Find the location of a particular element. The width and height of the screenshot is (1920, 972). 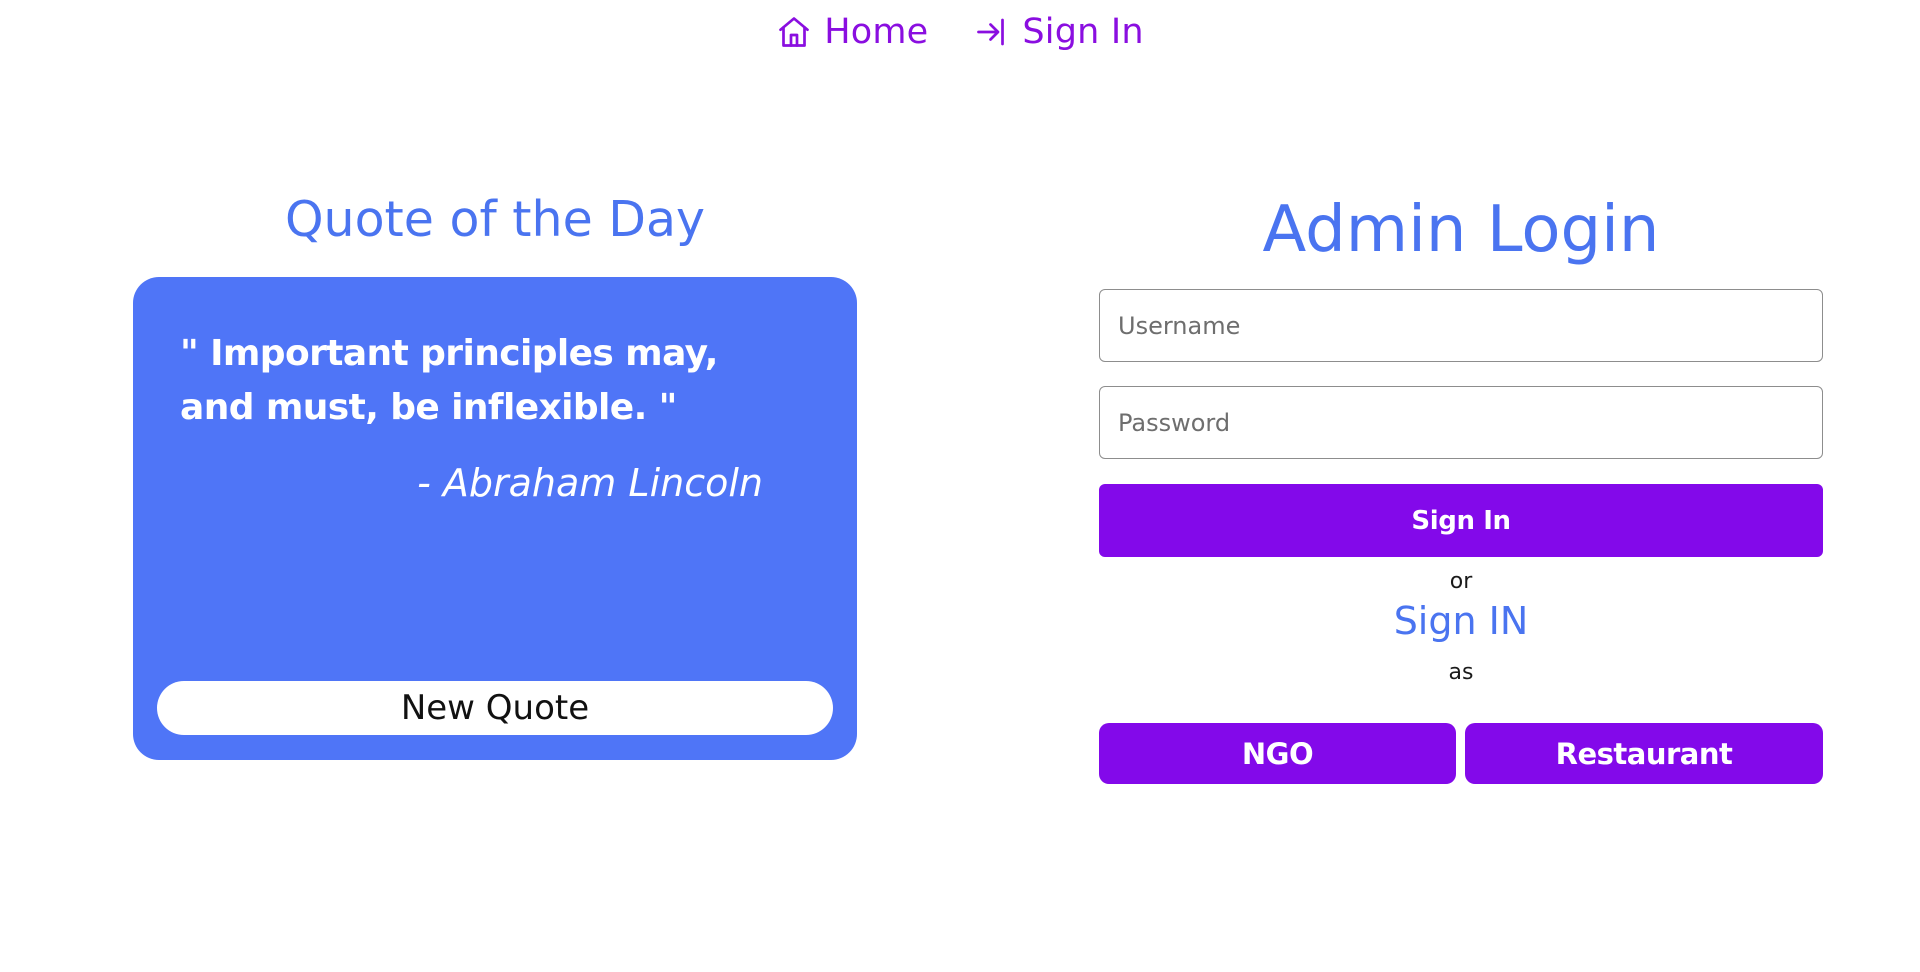

login-title: Admin Login is located at coordinates (1461, 230).